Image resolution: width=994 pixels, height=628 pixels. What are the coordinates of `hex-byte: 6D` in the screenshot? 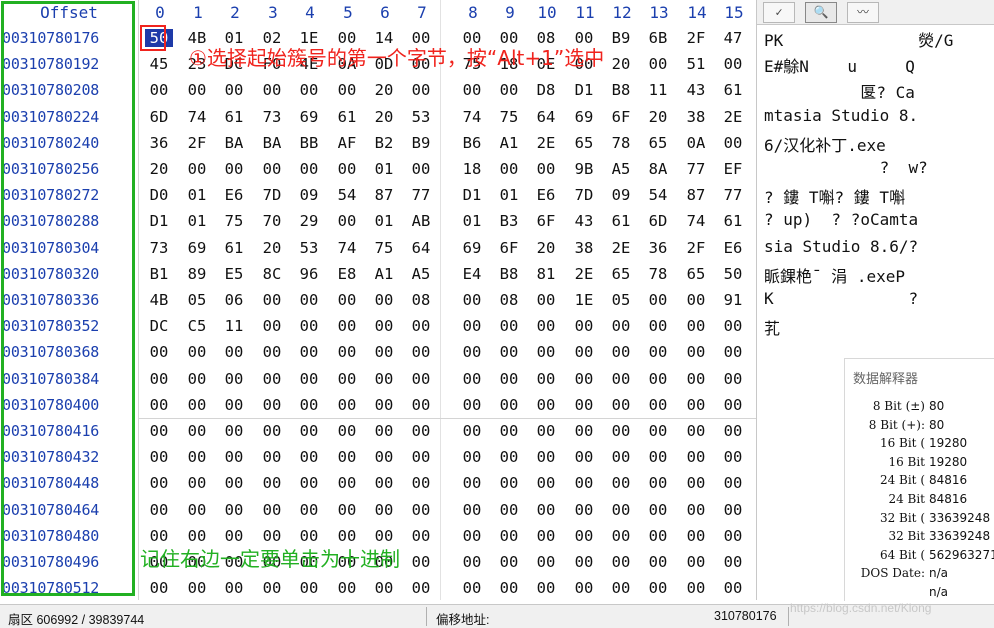 It's located at (658, 221).